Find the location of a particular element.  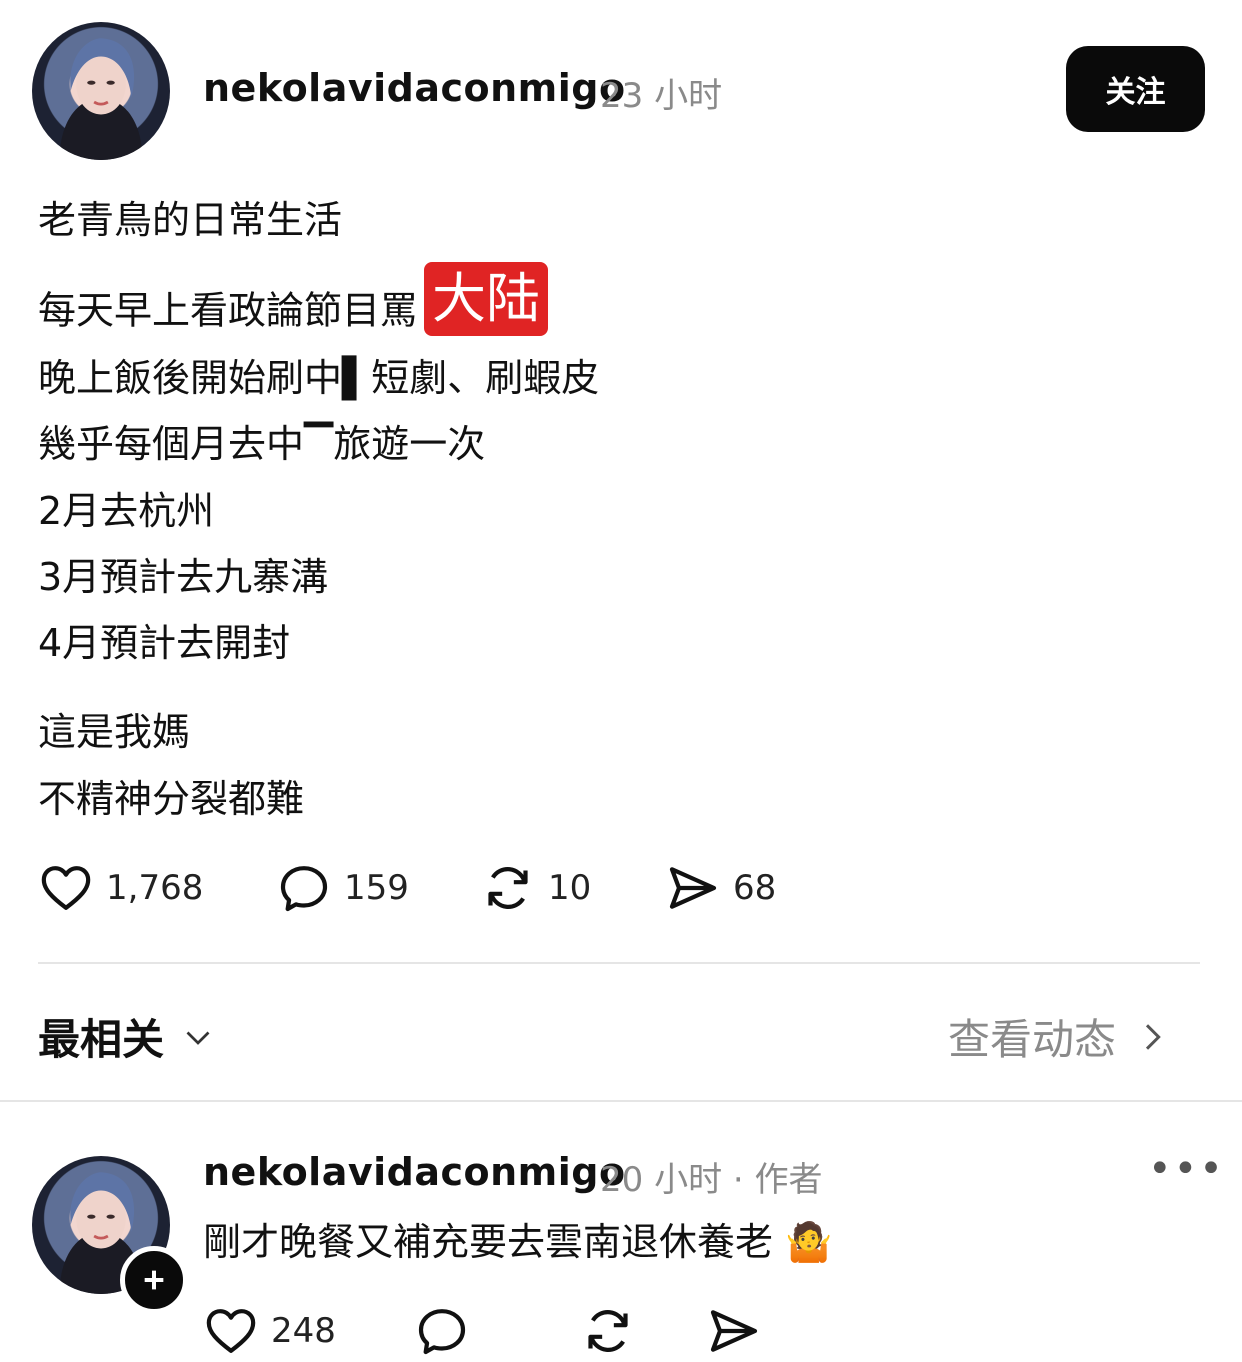

reply-meta: 20 小时 · 作者 is located at coordinates (711, 1180).